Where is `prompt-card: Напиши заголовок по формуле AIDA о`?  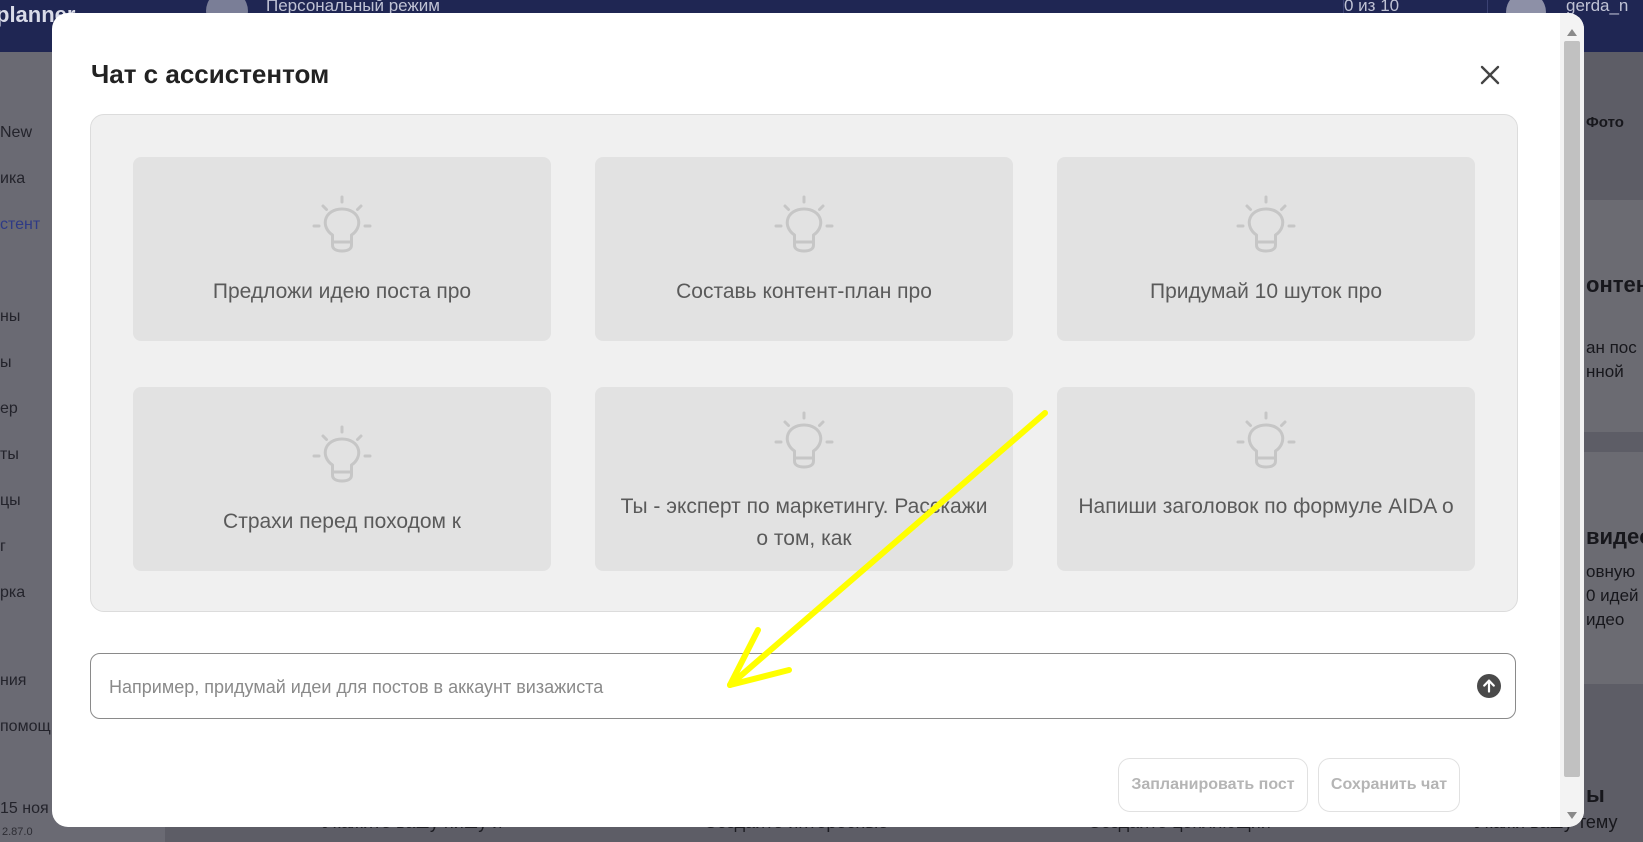
prompt-card: Напиши заголовок по формуле AIDA о is located at coordinates (1266, 479).